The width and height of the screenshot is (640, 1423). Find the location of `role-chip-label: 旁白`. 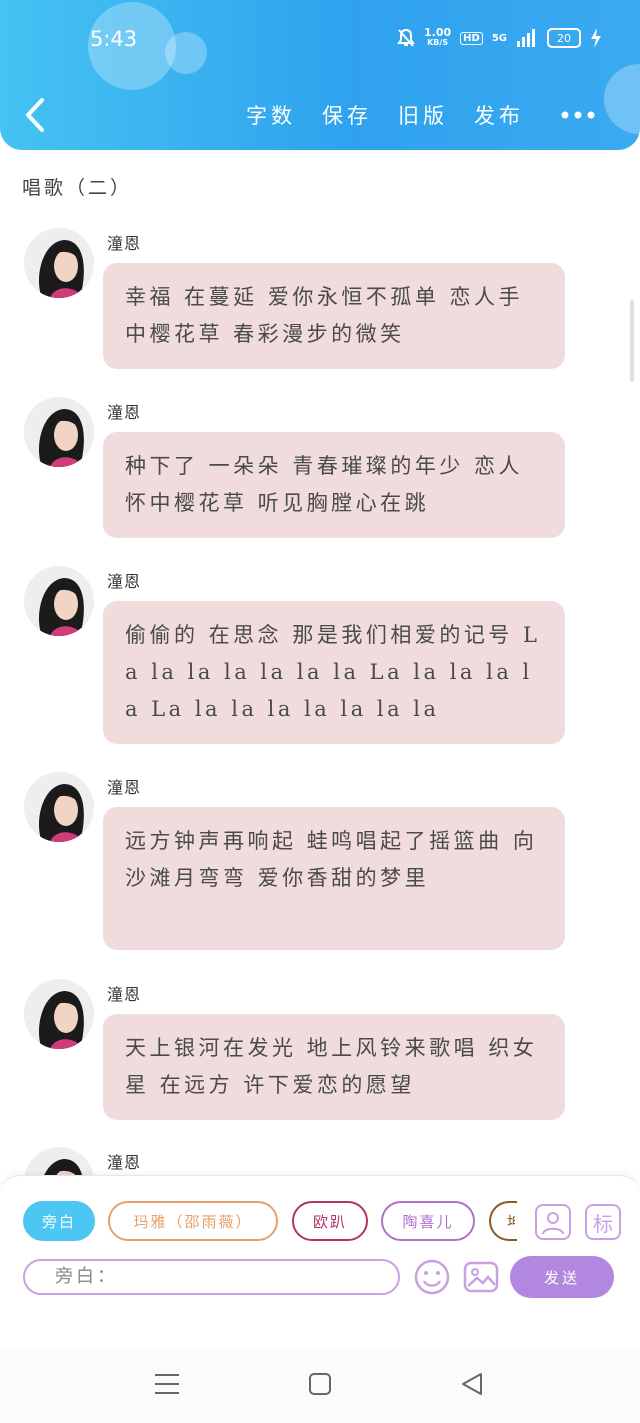

role-chip-label: 旁白 is located at coordinates (58, 1221).